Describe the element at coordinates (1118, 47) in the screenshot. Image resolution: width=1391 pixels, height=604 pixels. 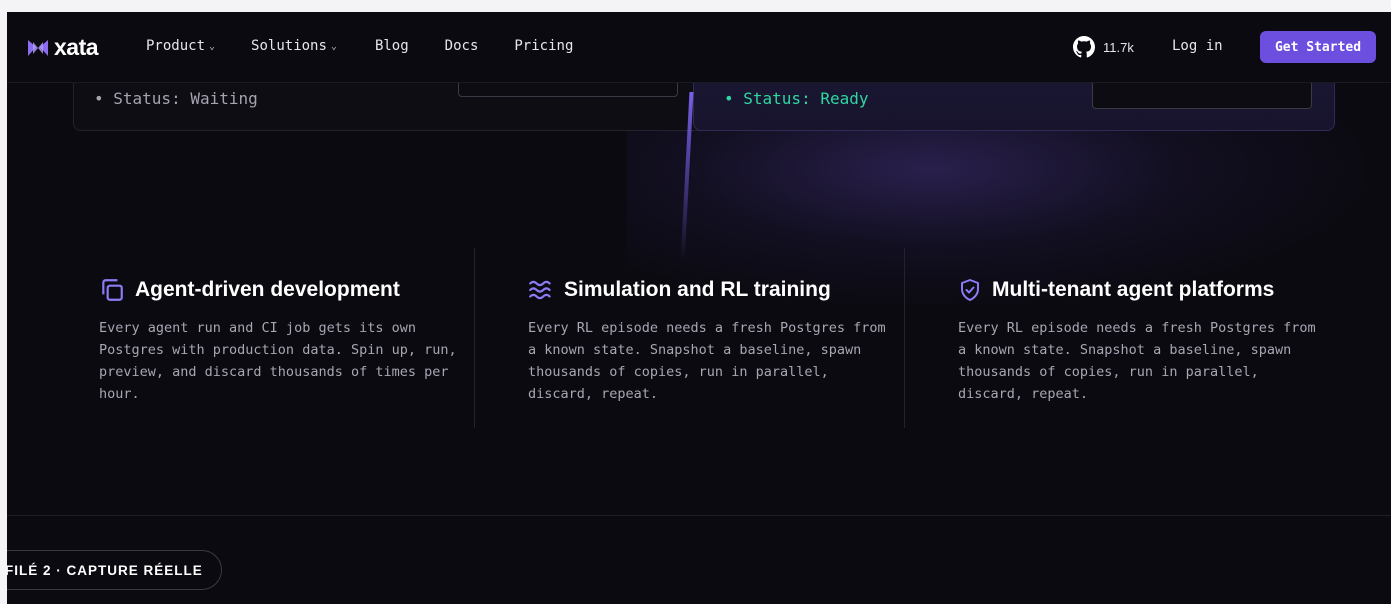
I see `github-star-count: 11.7k` at that location.